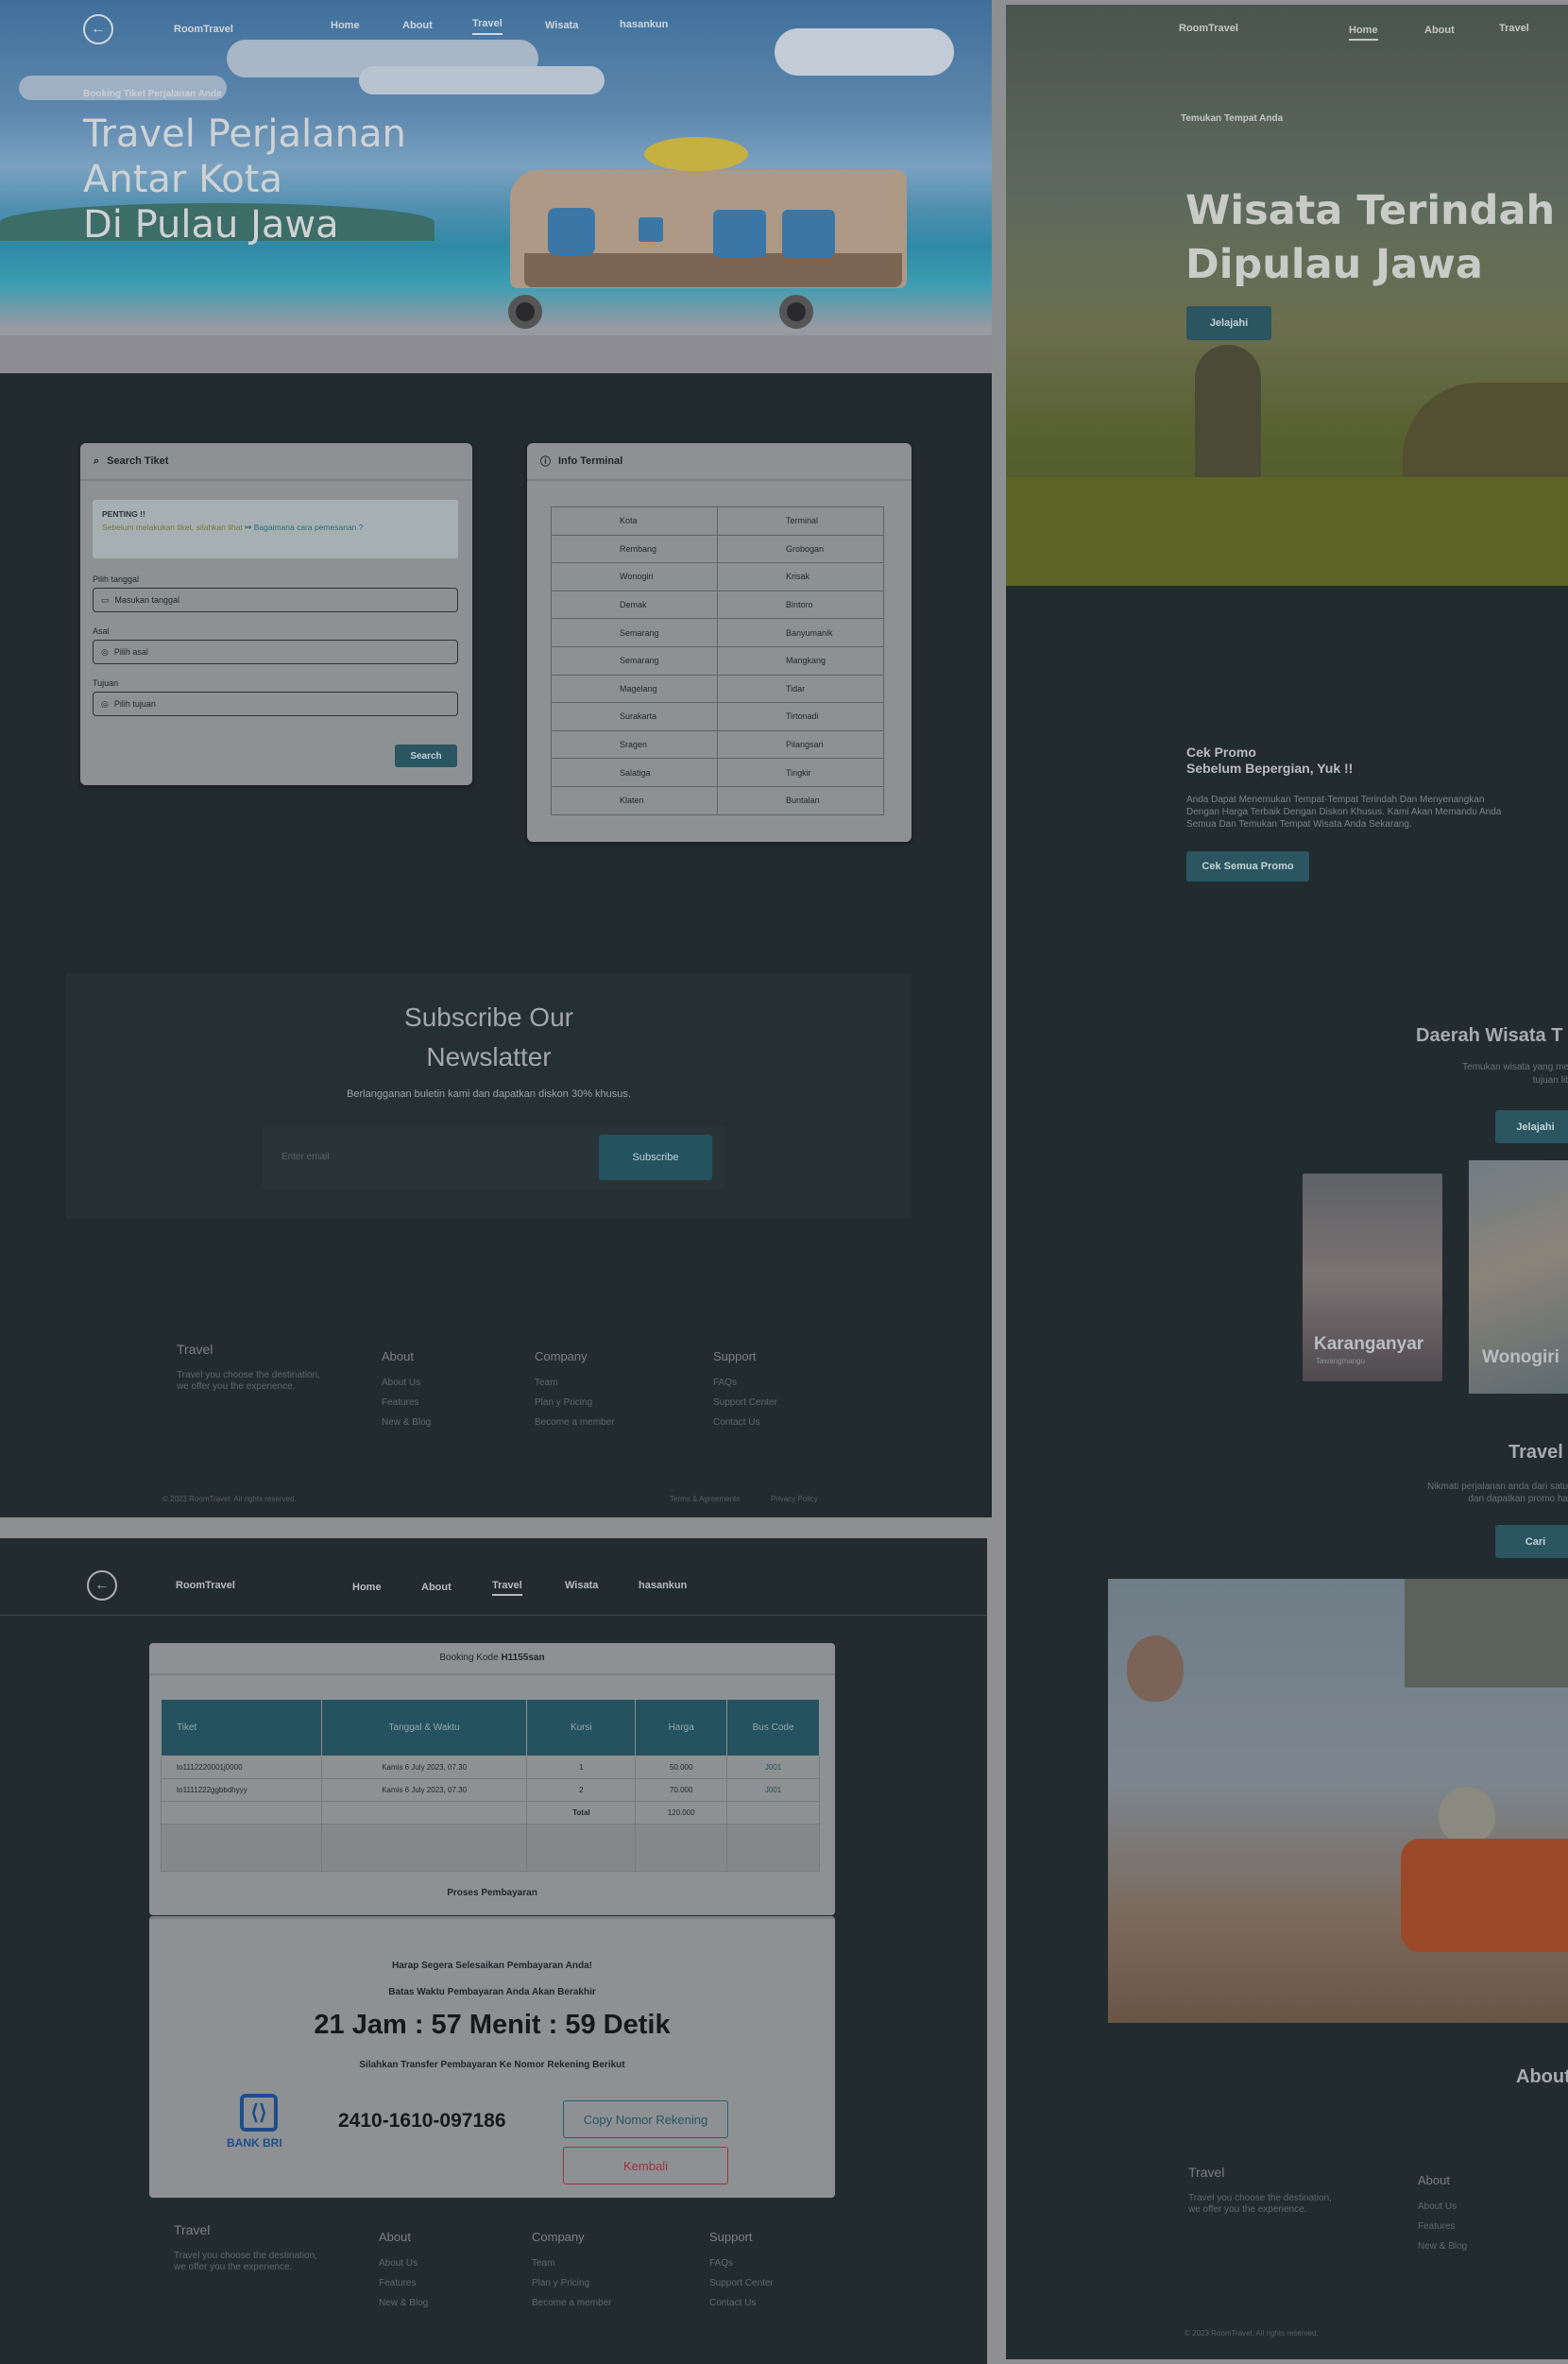 This screenshot has height=2364, width=1568. Describe the element at coordinates (1518, 1277) in the screenshot. I see `destination-card-wonogiri: Wonogiri` at that location.